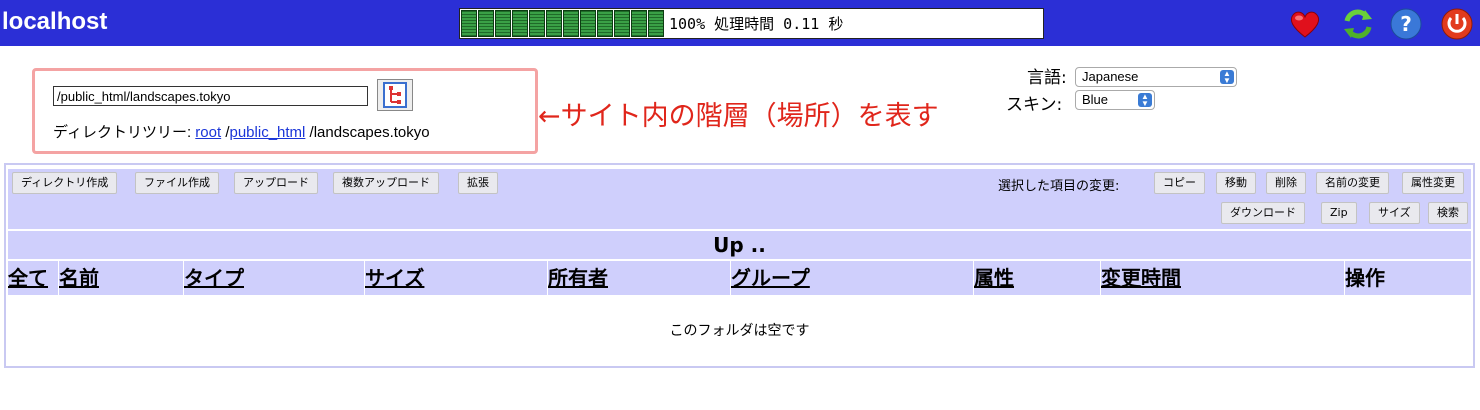  I want to click on refresh-icon, so click(1358, 24).